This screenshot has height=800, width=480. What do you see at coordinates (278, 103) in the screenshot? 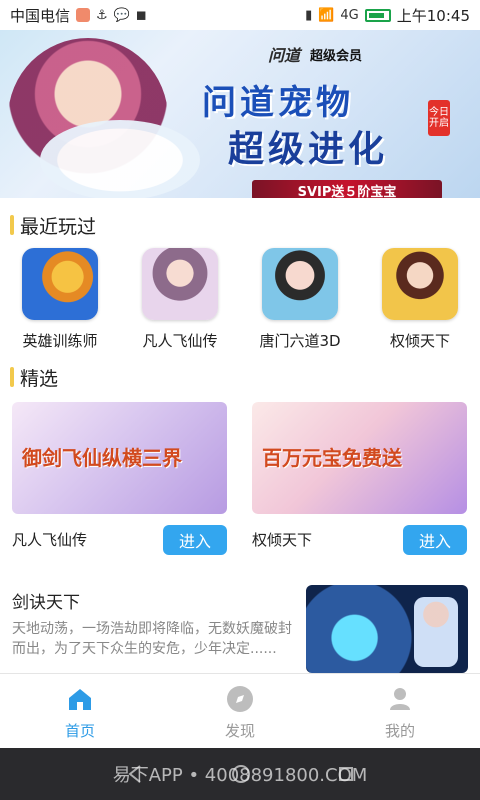
I see `banner-title-line1: 问道宠物` at bounding box center [278, 103].